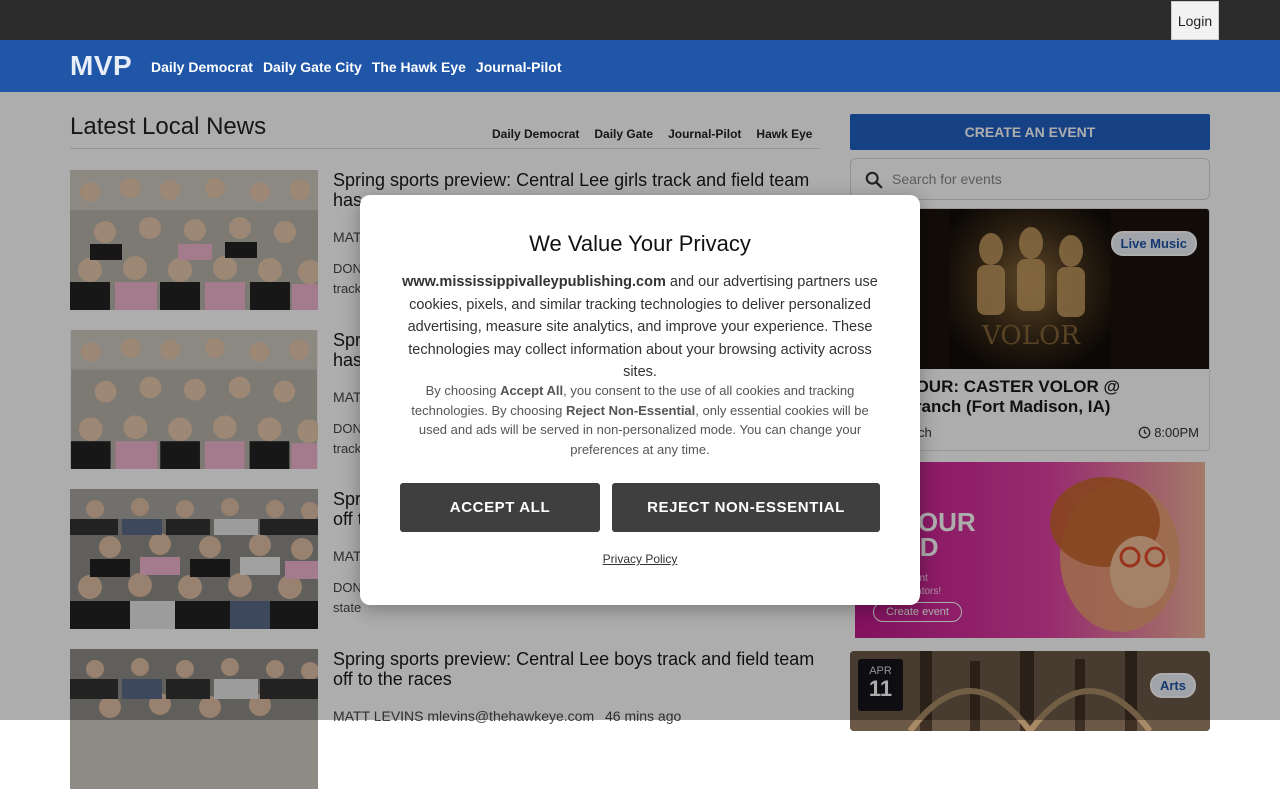 Image resolution: width=1280 pixels, height=789 pixels. Describe the element at coordinates (640, 20) in the screenshot. I see `top-bar` at that location.